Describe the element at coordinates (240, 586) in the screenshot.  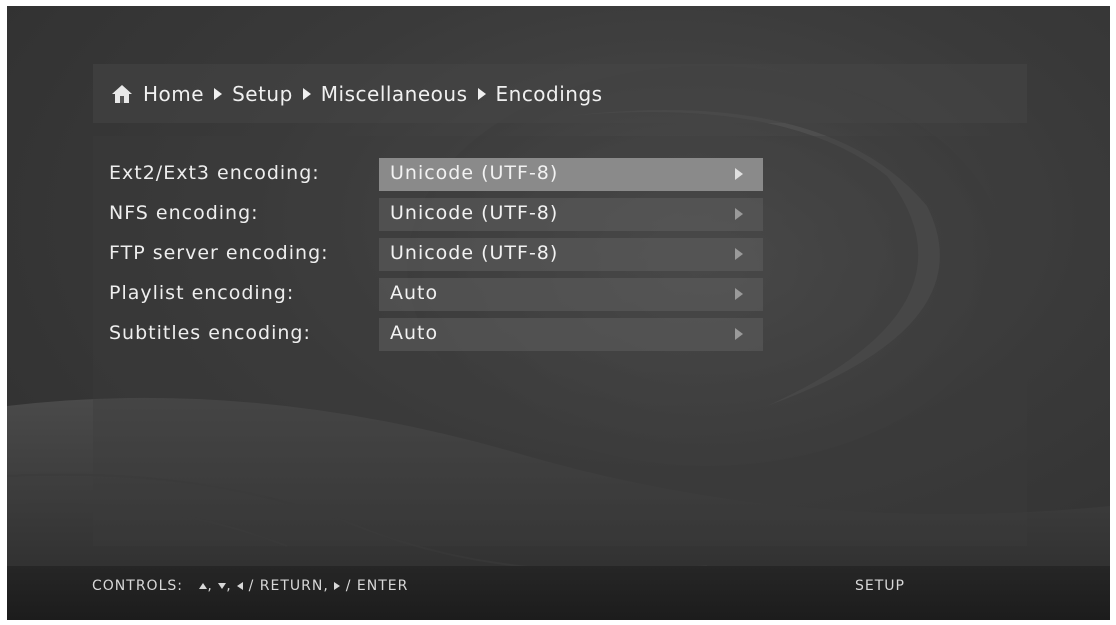
I see `arrow-left-icon` at that location.